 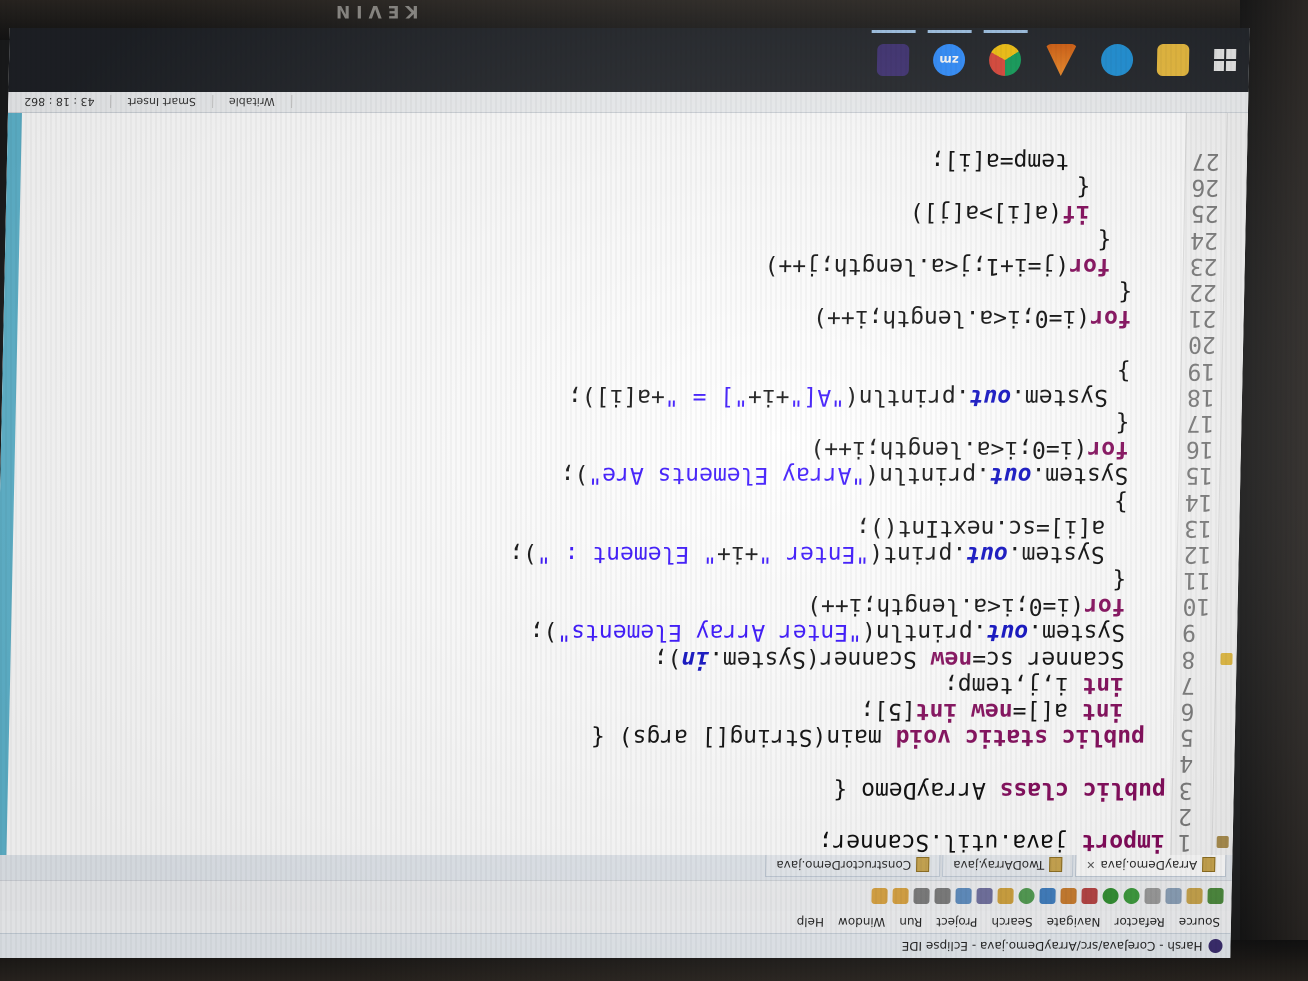 I want to click on tab-constructordemo: ConstructorDemo.java, so click(x=853, y=865).